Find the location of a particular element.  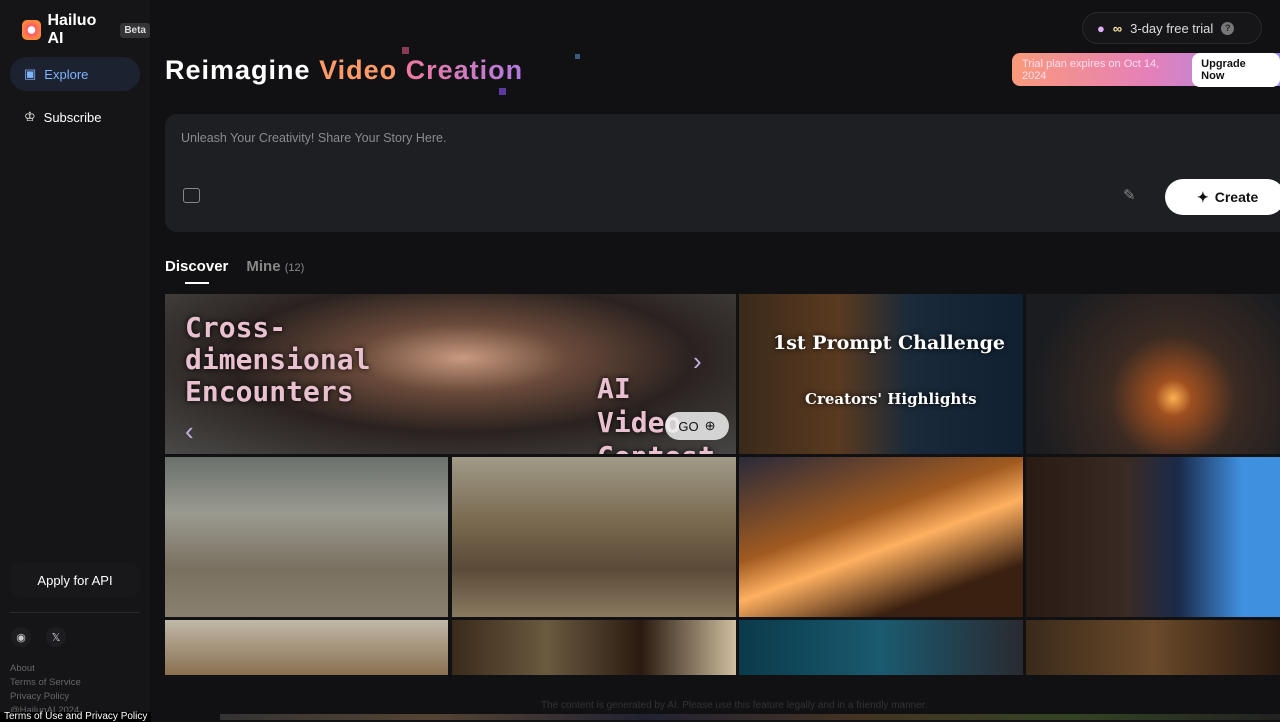

sparkle-icon: ✦ is located at coordinates (1203, 196).